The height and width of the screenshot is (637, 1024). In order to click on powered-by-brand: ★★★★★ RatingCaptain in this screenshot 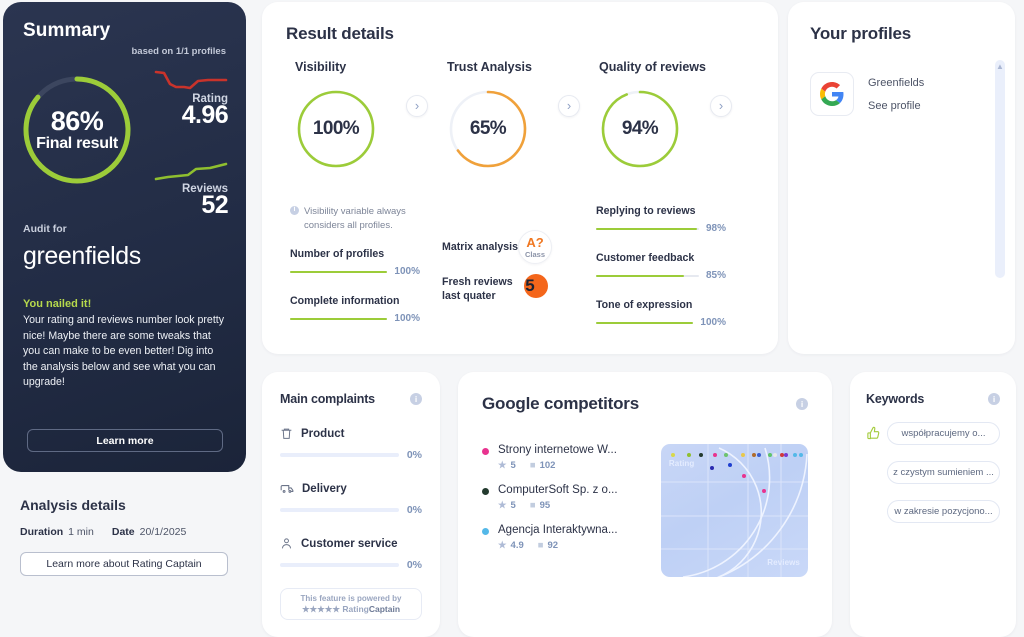, I will do `click(351, 609)`.